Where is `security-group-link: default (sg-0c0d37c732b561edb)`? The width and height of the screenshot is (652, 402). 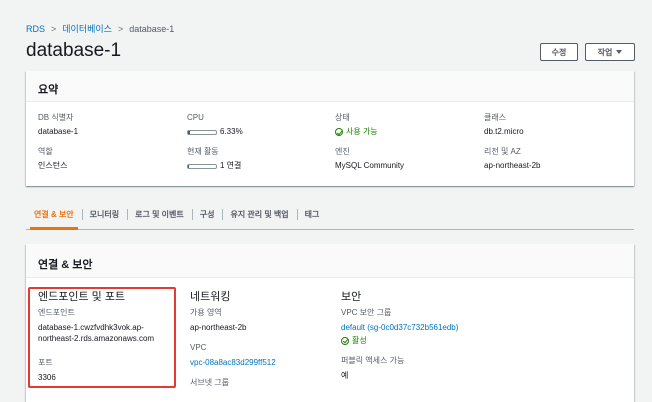
security-group-link: default (sg-0c0d37c732b561edb) is located at coordinates (426, 327).